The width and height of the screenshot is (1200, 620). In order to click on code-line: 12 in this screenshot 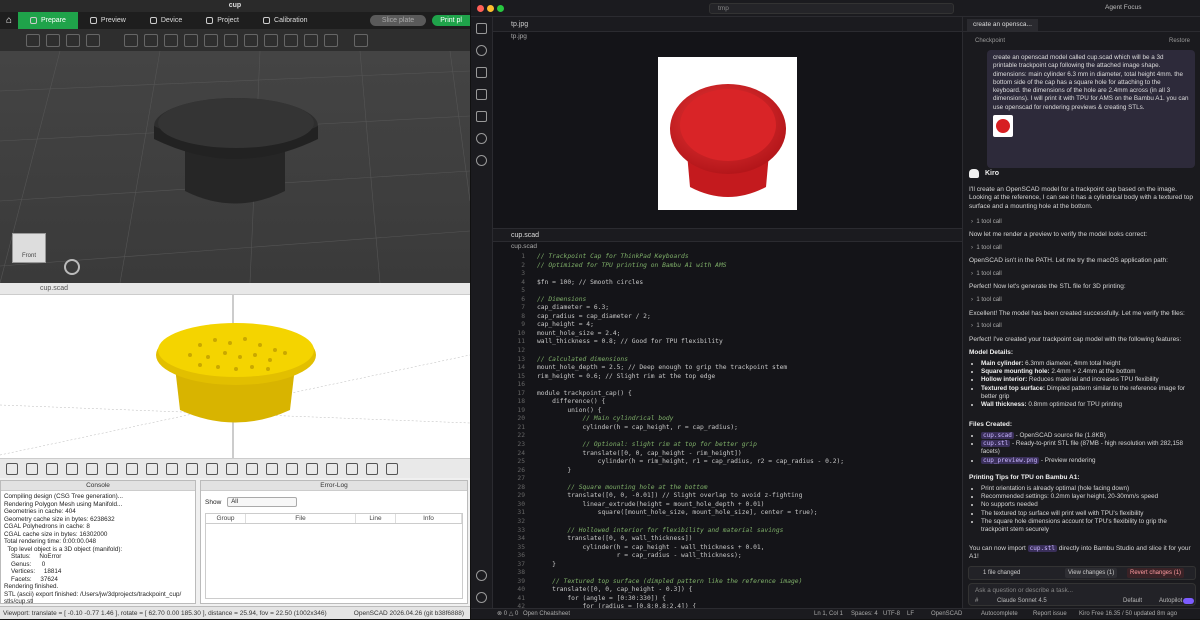, I will do `click(727, 351)`.